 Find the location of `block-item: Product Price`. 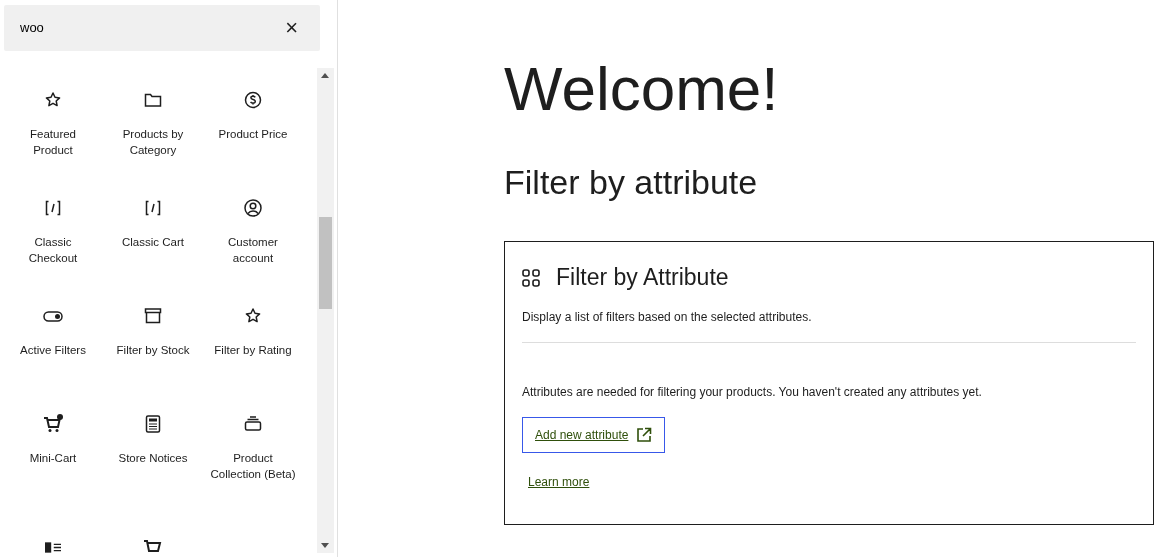

block-item: Product Price is located at coordinates (253, 138).